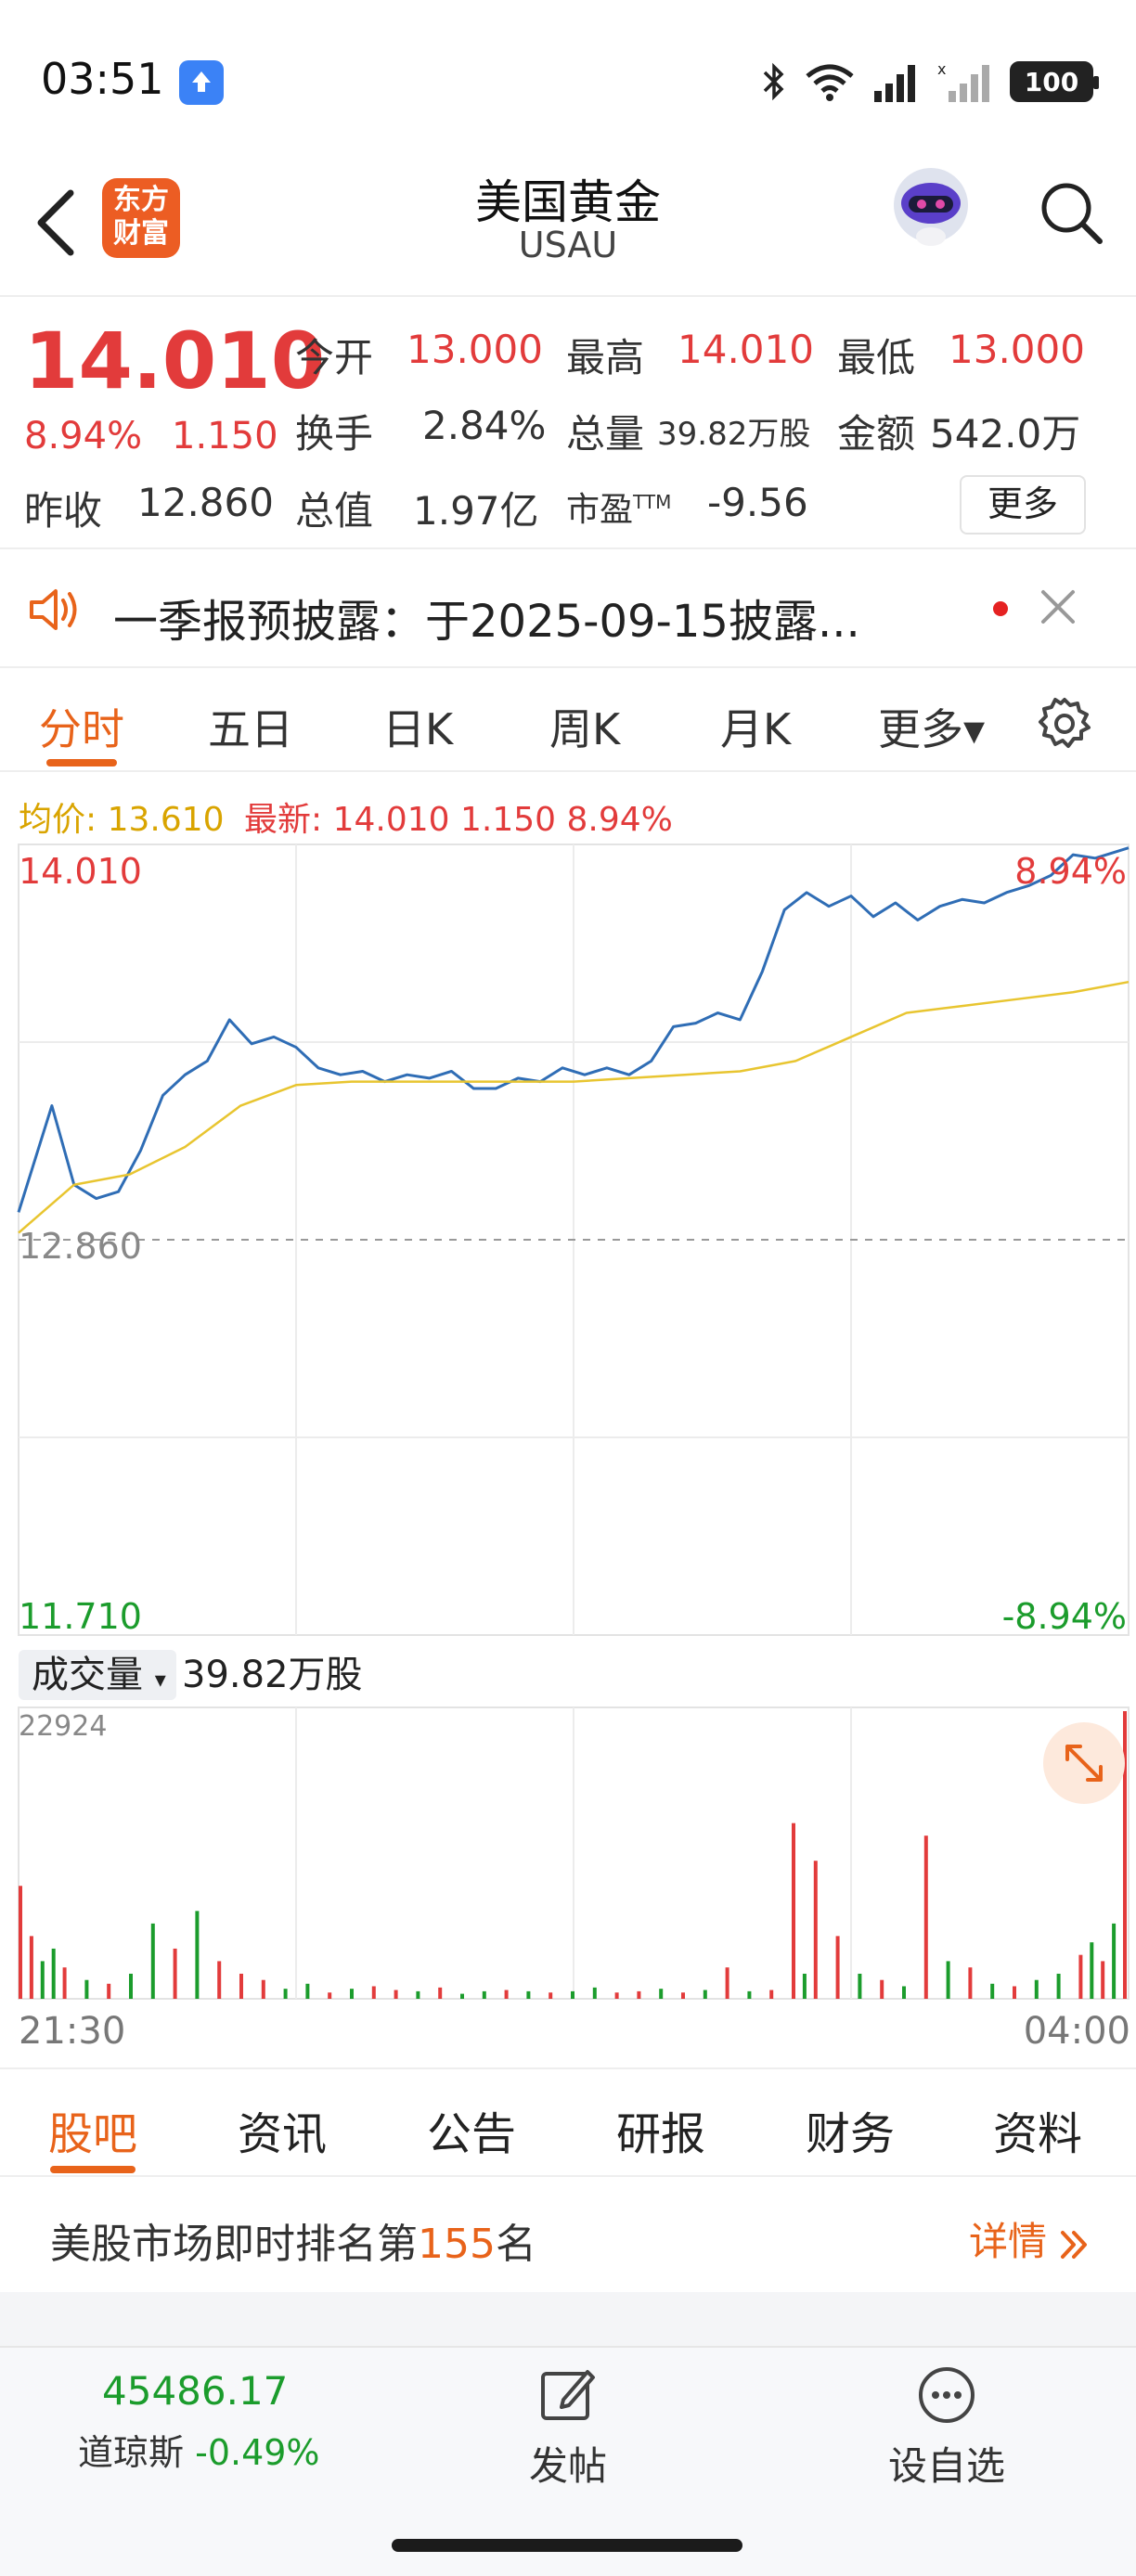  What do you see at coordinates (755, 727) in the screenshot?
I see `tab-monthly-k: 月K` at bounding box center [755, 727].